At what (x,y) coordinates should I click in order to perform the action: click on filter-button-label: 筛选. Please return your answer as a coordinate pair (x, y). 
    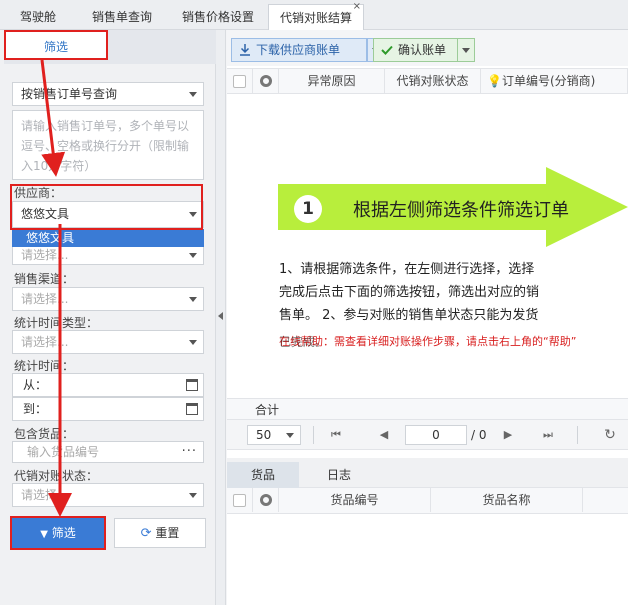
    Looking at the image, I should click on (63, 533).